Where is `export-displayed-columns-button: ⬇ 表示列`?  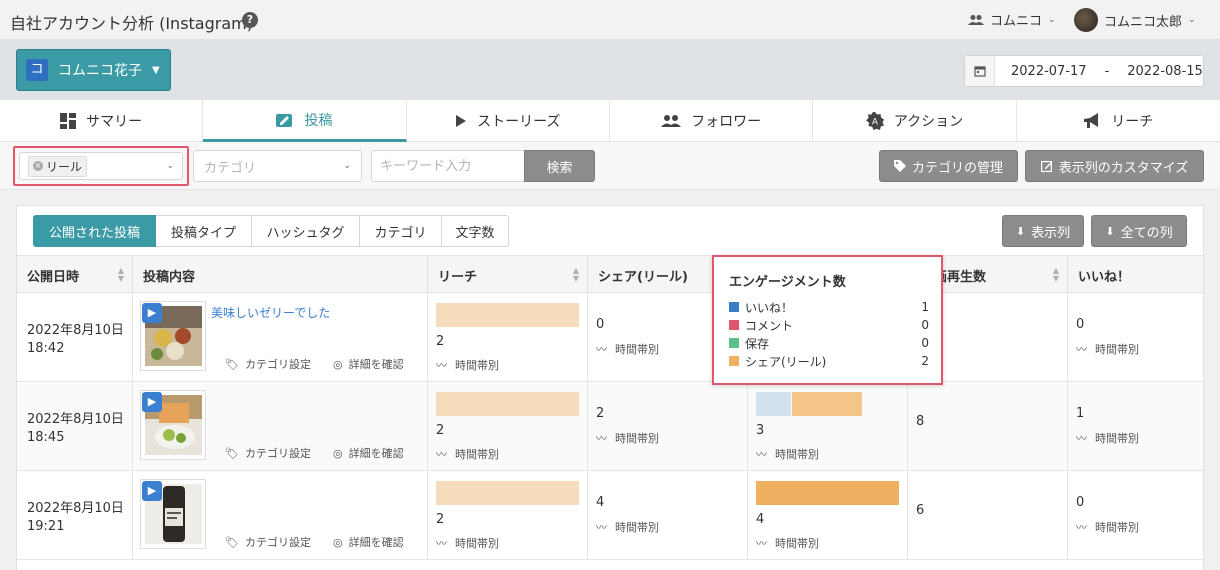 export-displayed-columns-button: ⬇ 表示列 is located at coordinates (1043, 231).